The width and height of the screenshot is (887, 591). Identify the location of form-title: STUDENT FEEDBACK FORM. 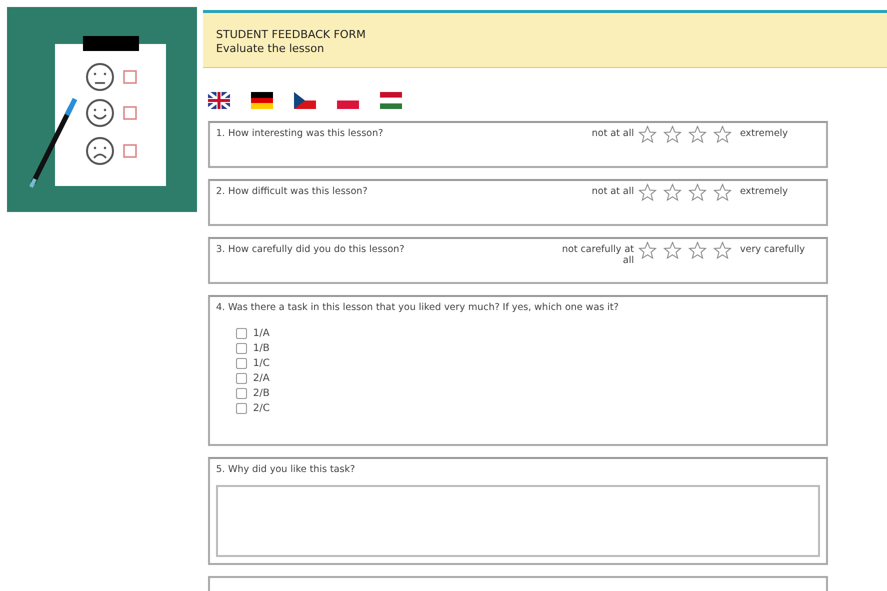
(291, 34).